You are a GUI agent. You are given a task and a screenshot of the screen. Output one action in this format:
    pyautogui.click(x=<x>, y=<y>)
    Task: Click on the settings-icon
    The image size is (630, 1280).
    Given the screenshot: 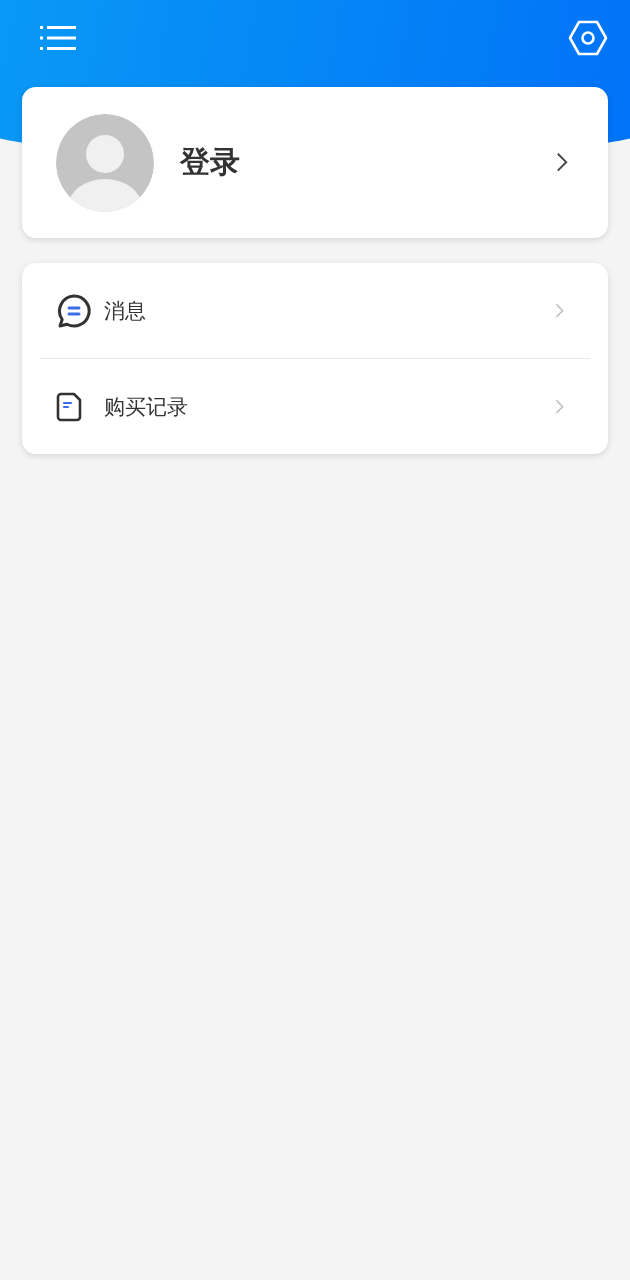 What is the action you would take?
    pyautogui.click(x=588, y=38)
    